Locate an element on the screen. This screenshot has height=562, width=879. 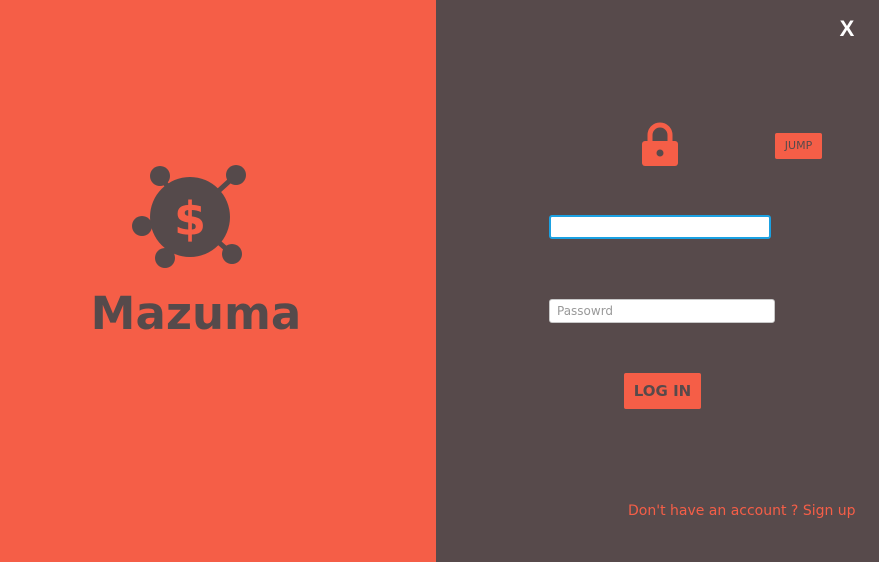
lock-icon is located at coordinates (660, 144).